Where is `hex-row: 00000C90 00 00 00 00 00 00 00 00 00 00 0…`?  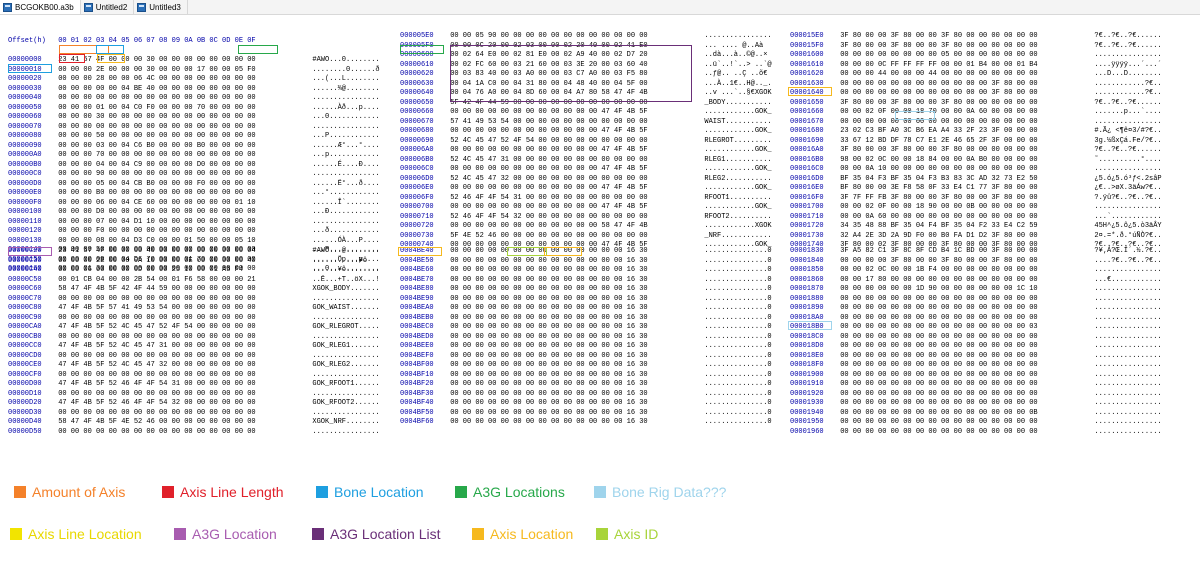 hex-row: 00000C90 00 00 00 00 00 00 00 00 00 00 0… is located at coordinates (194, 319).